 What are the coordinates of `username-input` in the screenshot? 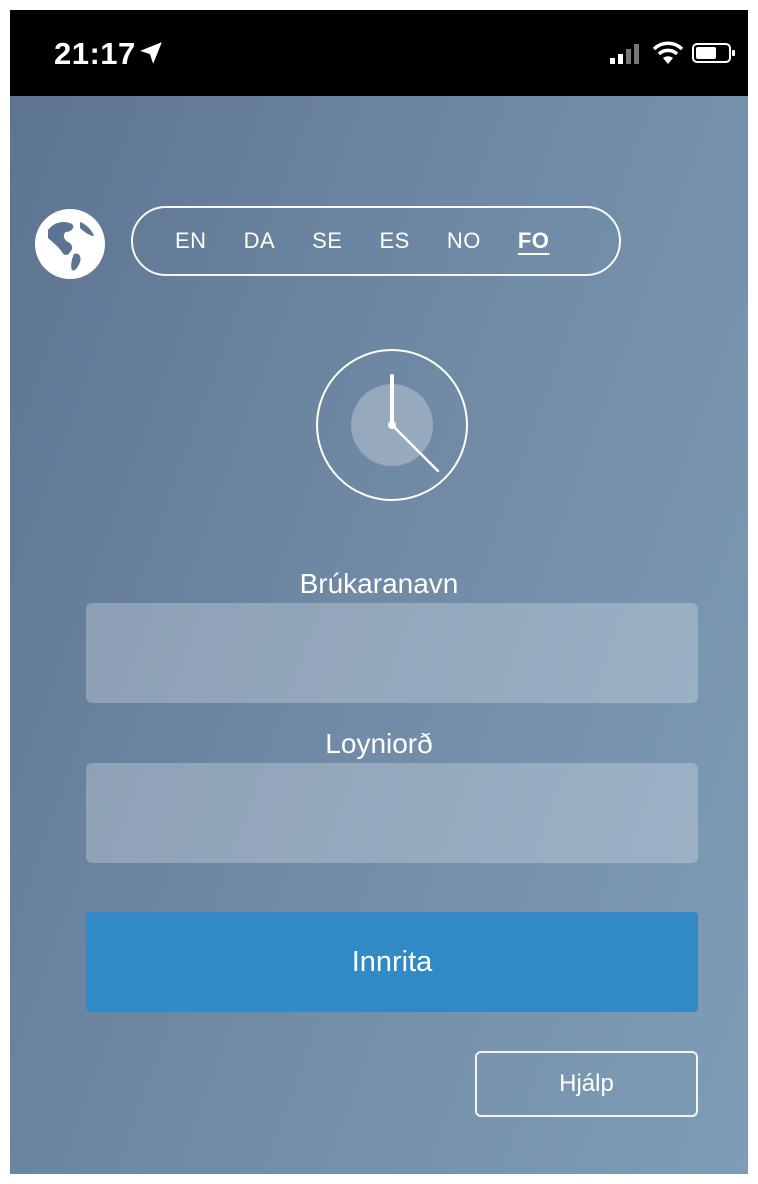 It's located at (392, 653).